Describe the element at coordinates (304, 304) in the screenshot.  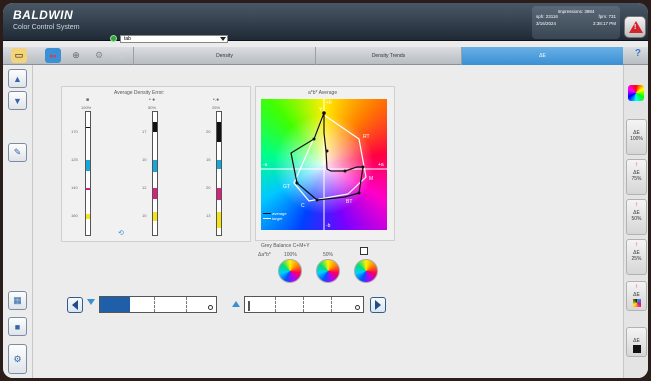
I see `zone-strip-bottom` at that location.